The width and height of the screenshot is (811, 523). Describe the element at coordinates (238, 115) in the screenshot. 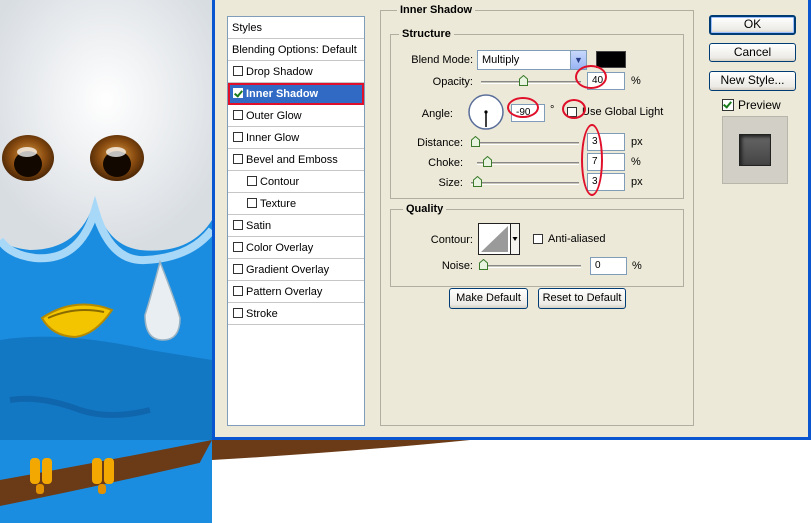

I see `outer-glow-checkbox` at that location.